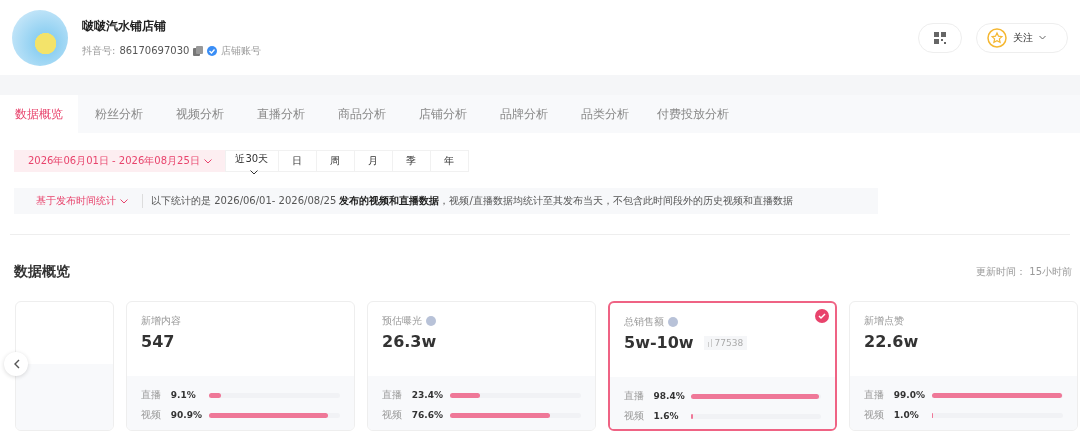 This screenshot has height=441, width=1080. Describe the element at coordinates (335, 161) in the screenshot. I see `period-button: 周` at that location.